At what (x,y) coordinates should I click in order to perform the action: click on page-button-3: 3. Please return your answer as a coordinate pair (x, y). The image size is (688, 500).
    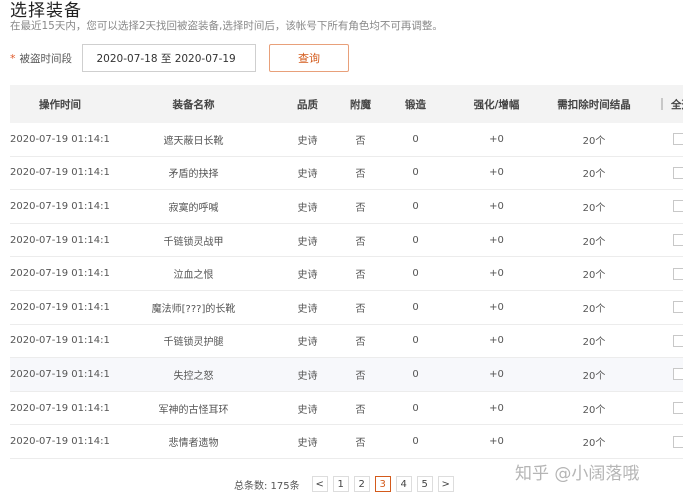
    Looking at the image, I should click on (382, 484).